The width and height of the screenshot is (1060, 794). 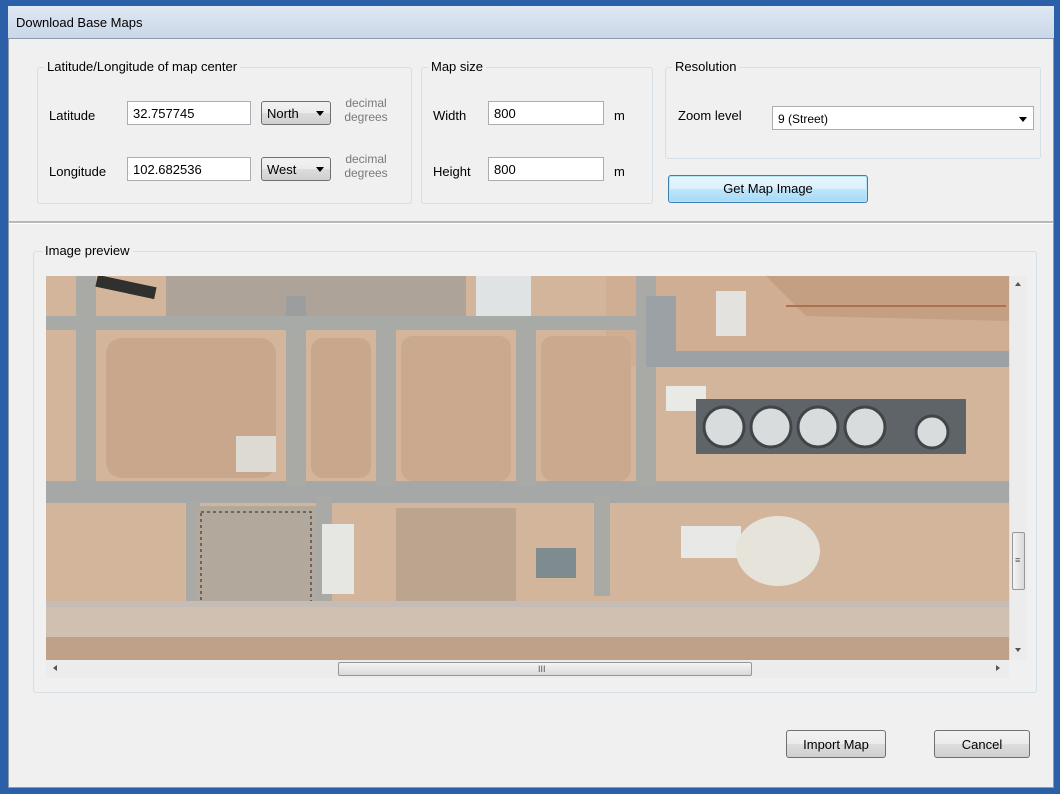 What do you see at coordinates (706, 66) in the screenshot?
I see `resolution-legend: Resolution` at bounding box center [706, 66].